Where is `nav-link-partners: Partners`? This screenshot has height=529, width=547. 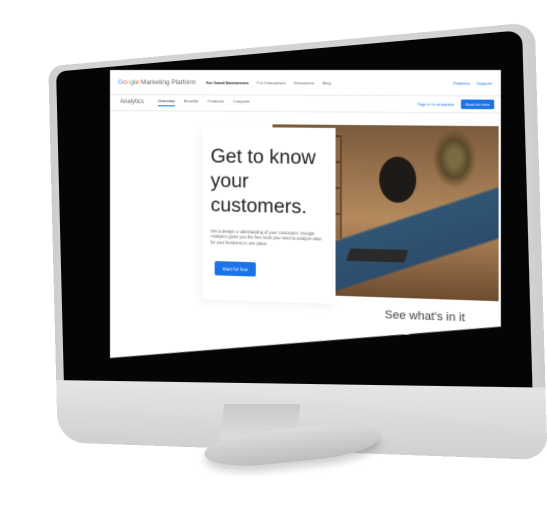
nav-link-partners: Partners is located at coordinates (461, 82).